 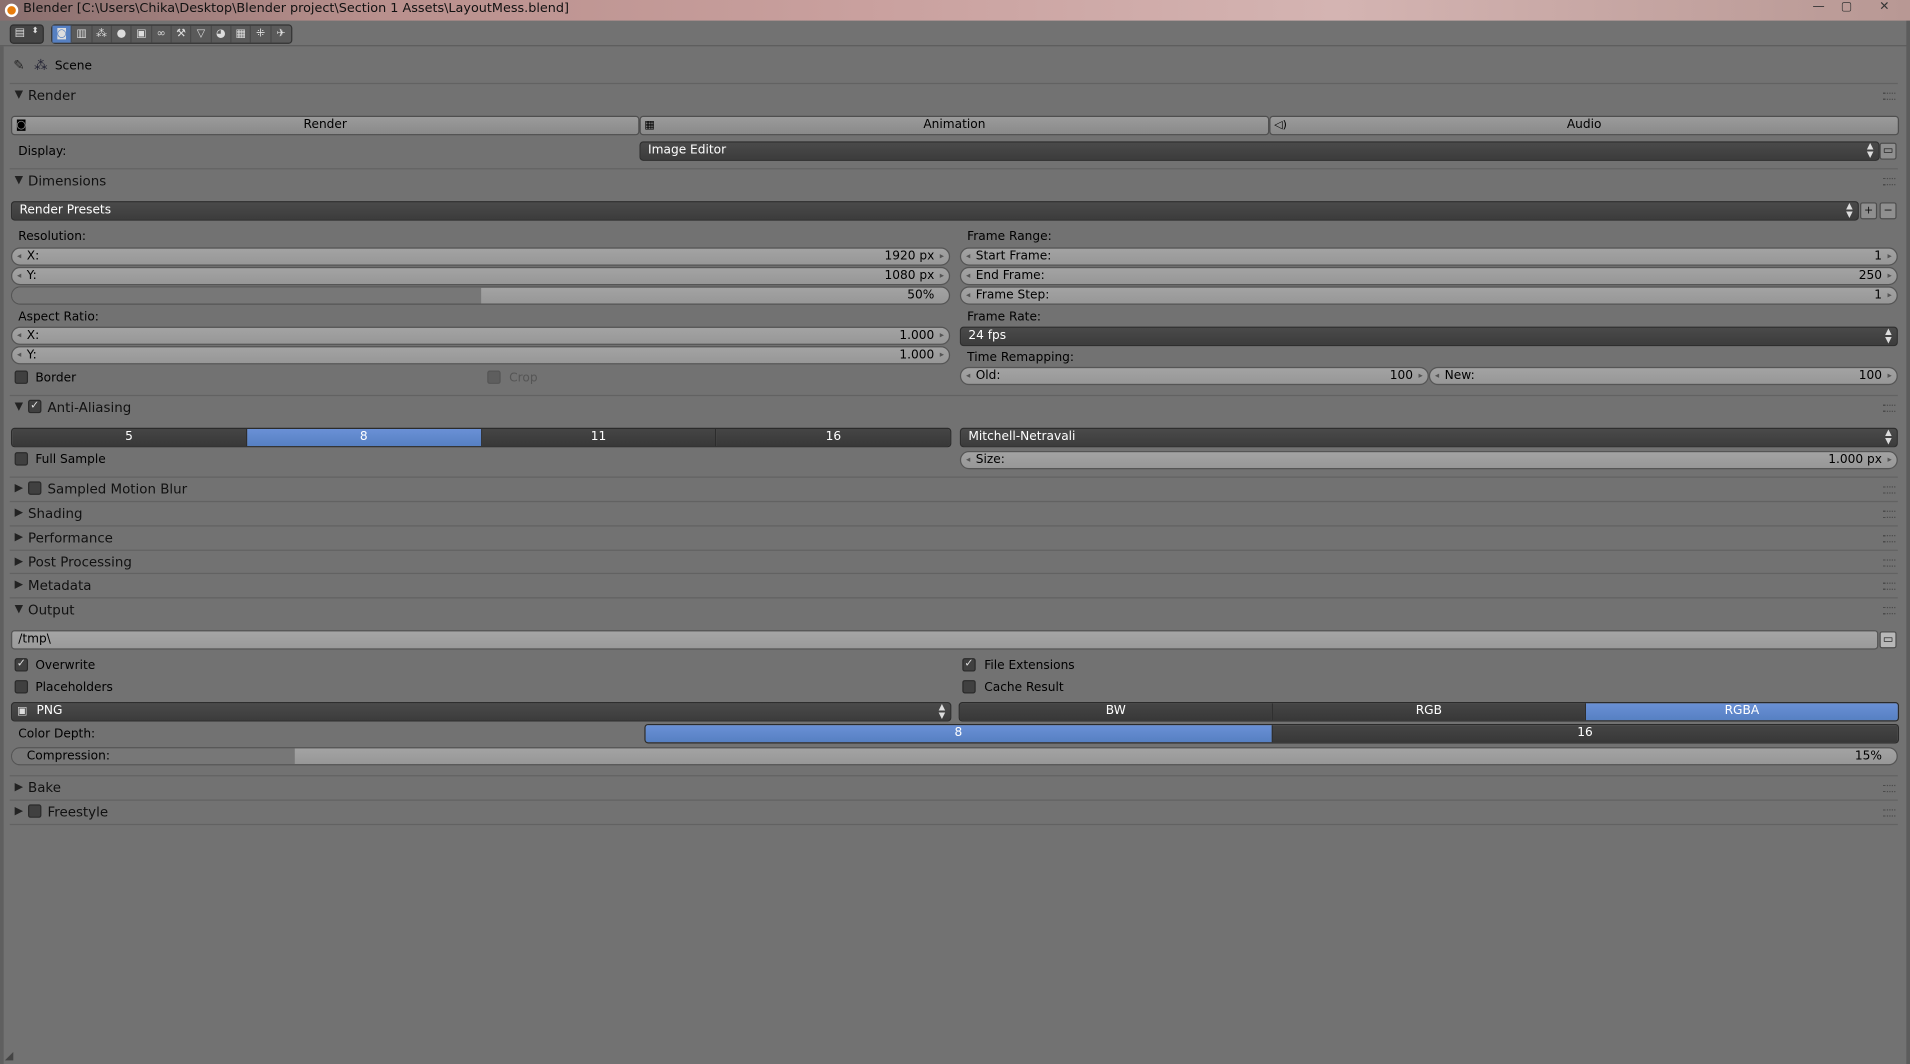 I want to click on aa-samples-8: 8, so click(x=364, y=438).